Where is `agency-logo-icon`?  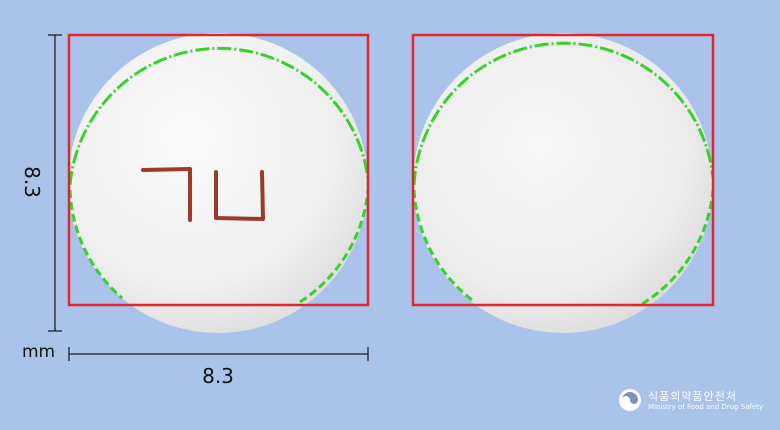
agency-logo-icon is located at coordinates (630, 400).